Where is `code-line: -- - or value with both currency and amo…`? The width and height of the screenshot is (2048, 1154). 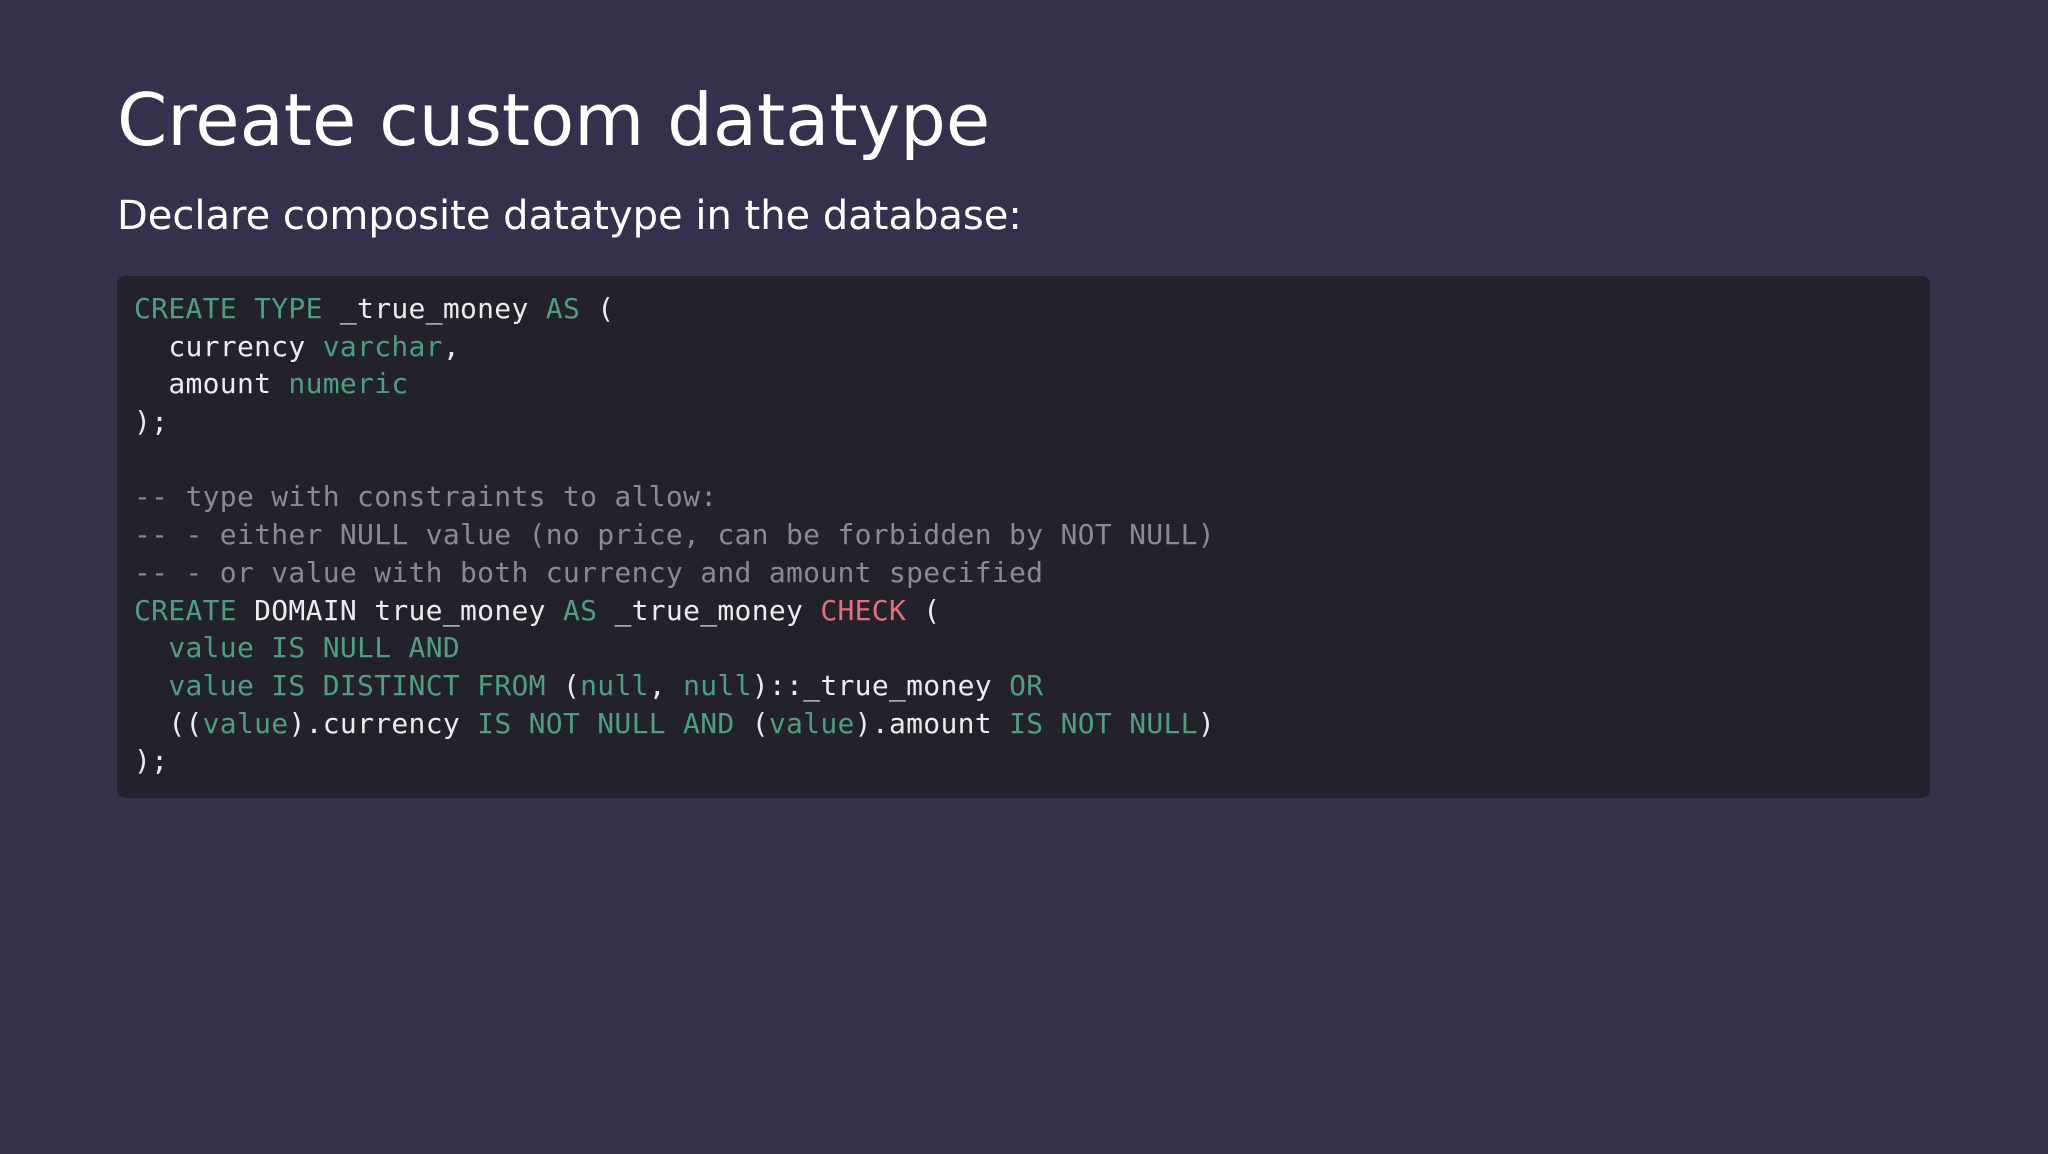
code-line: -- - or value with both currency and amo… is located at coordinates (1032, 573).